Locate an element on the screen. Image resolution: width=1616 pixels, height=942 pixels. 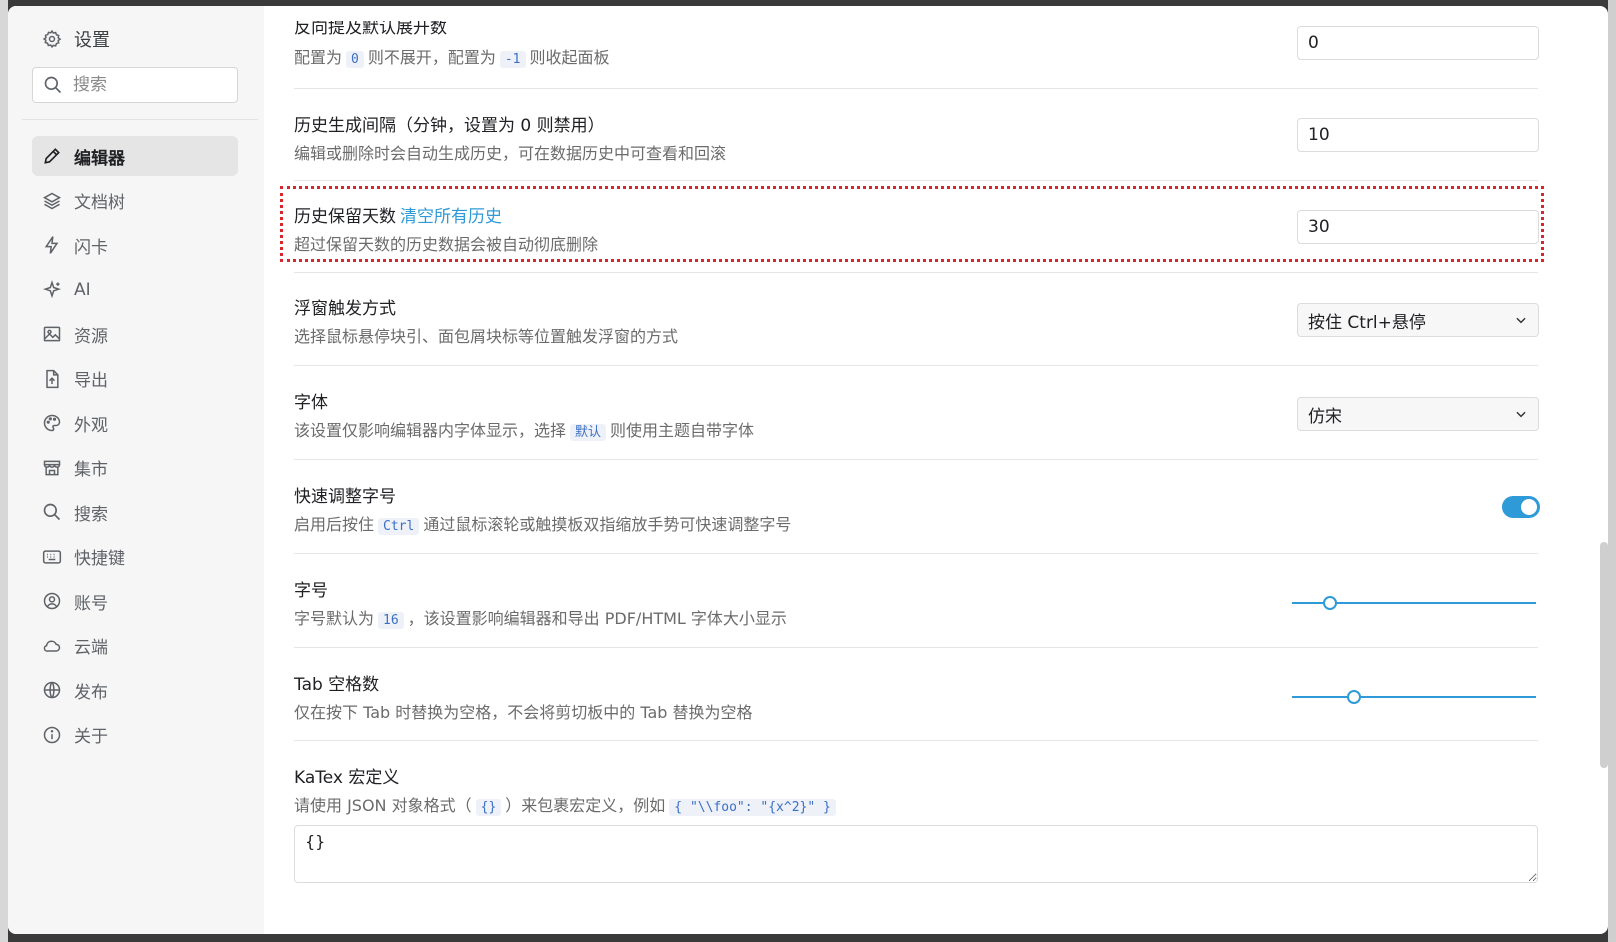
sidebar-item-label: 搜索 is located at coordinates (91, 514).